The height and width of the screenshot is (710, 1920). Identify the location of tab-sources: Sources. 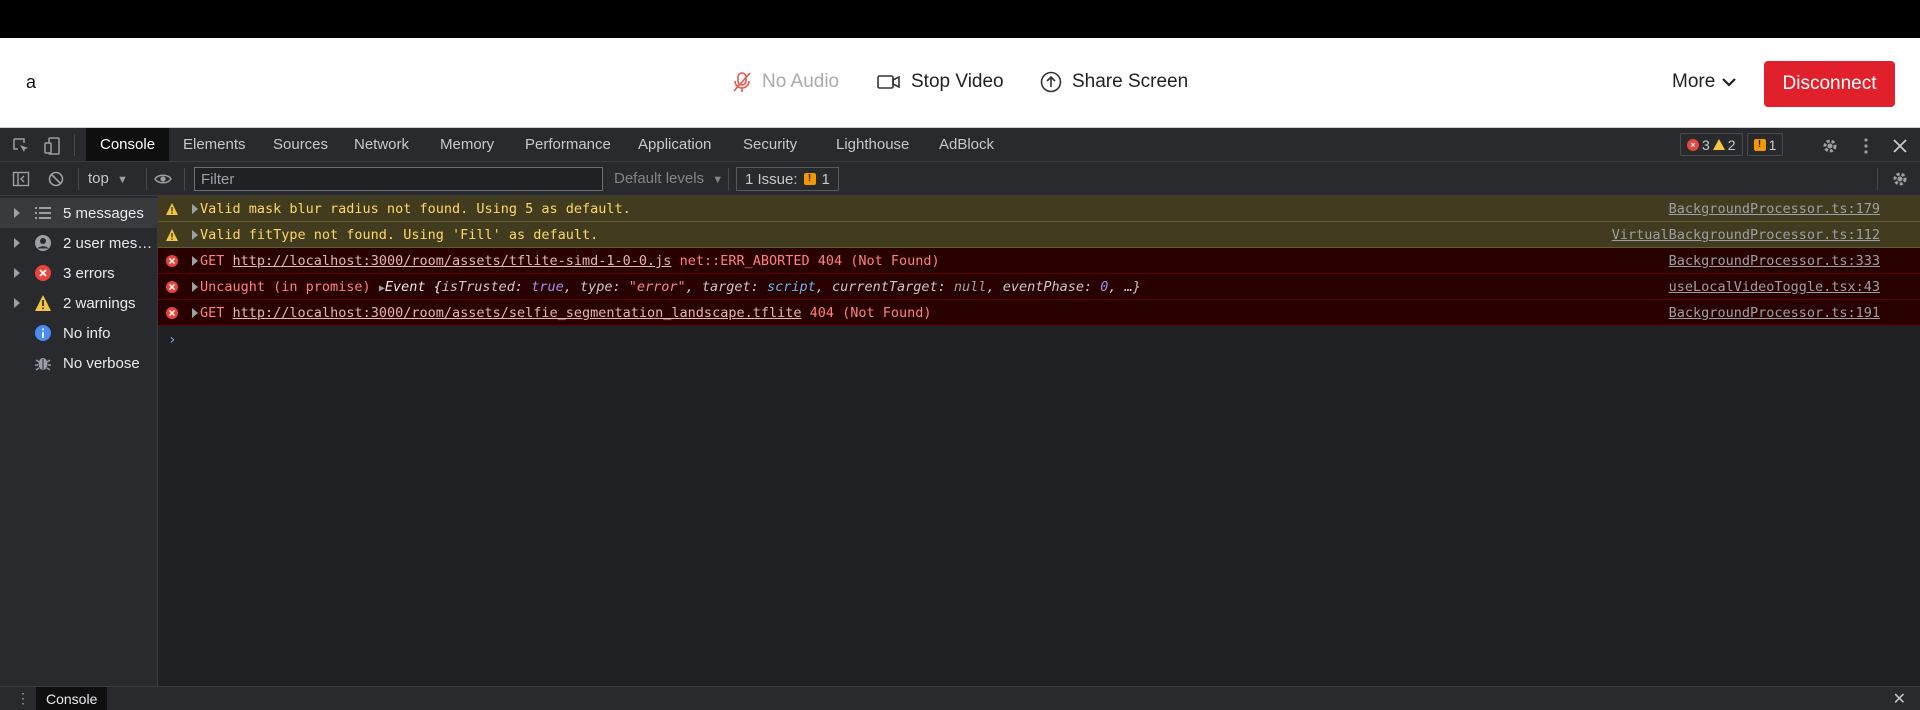
(300, 144).